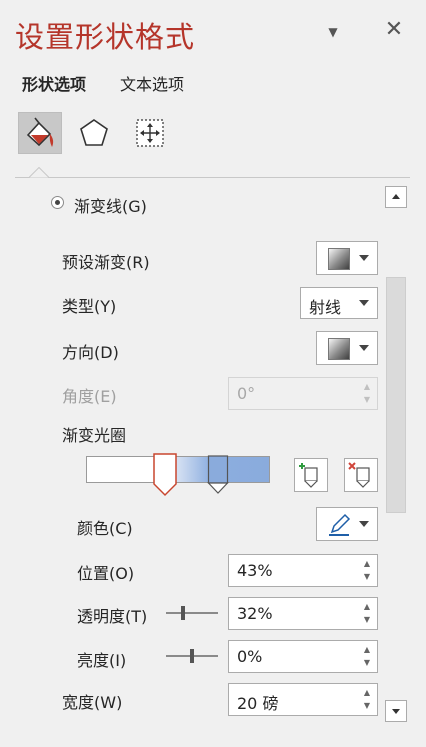 This screenshot has width=426, height=747. Describe the element at coordinates (258, 703) in the screenshot. I see `width-value: 20 磅` at that location.